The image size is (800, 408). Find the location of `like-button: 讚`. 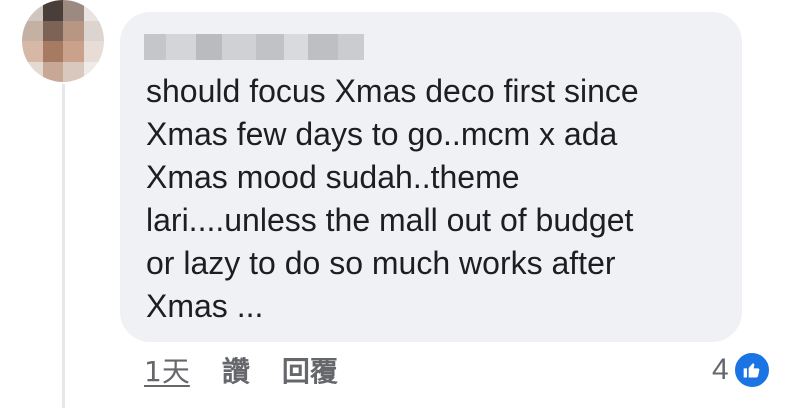

like-button: 讚 is located at coordinates (236, 370).